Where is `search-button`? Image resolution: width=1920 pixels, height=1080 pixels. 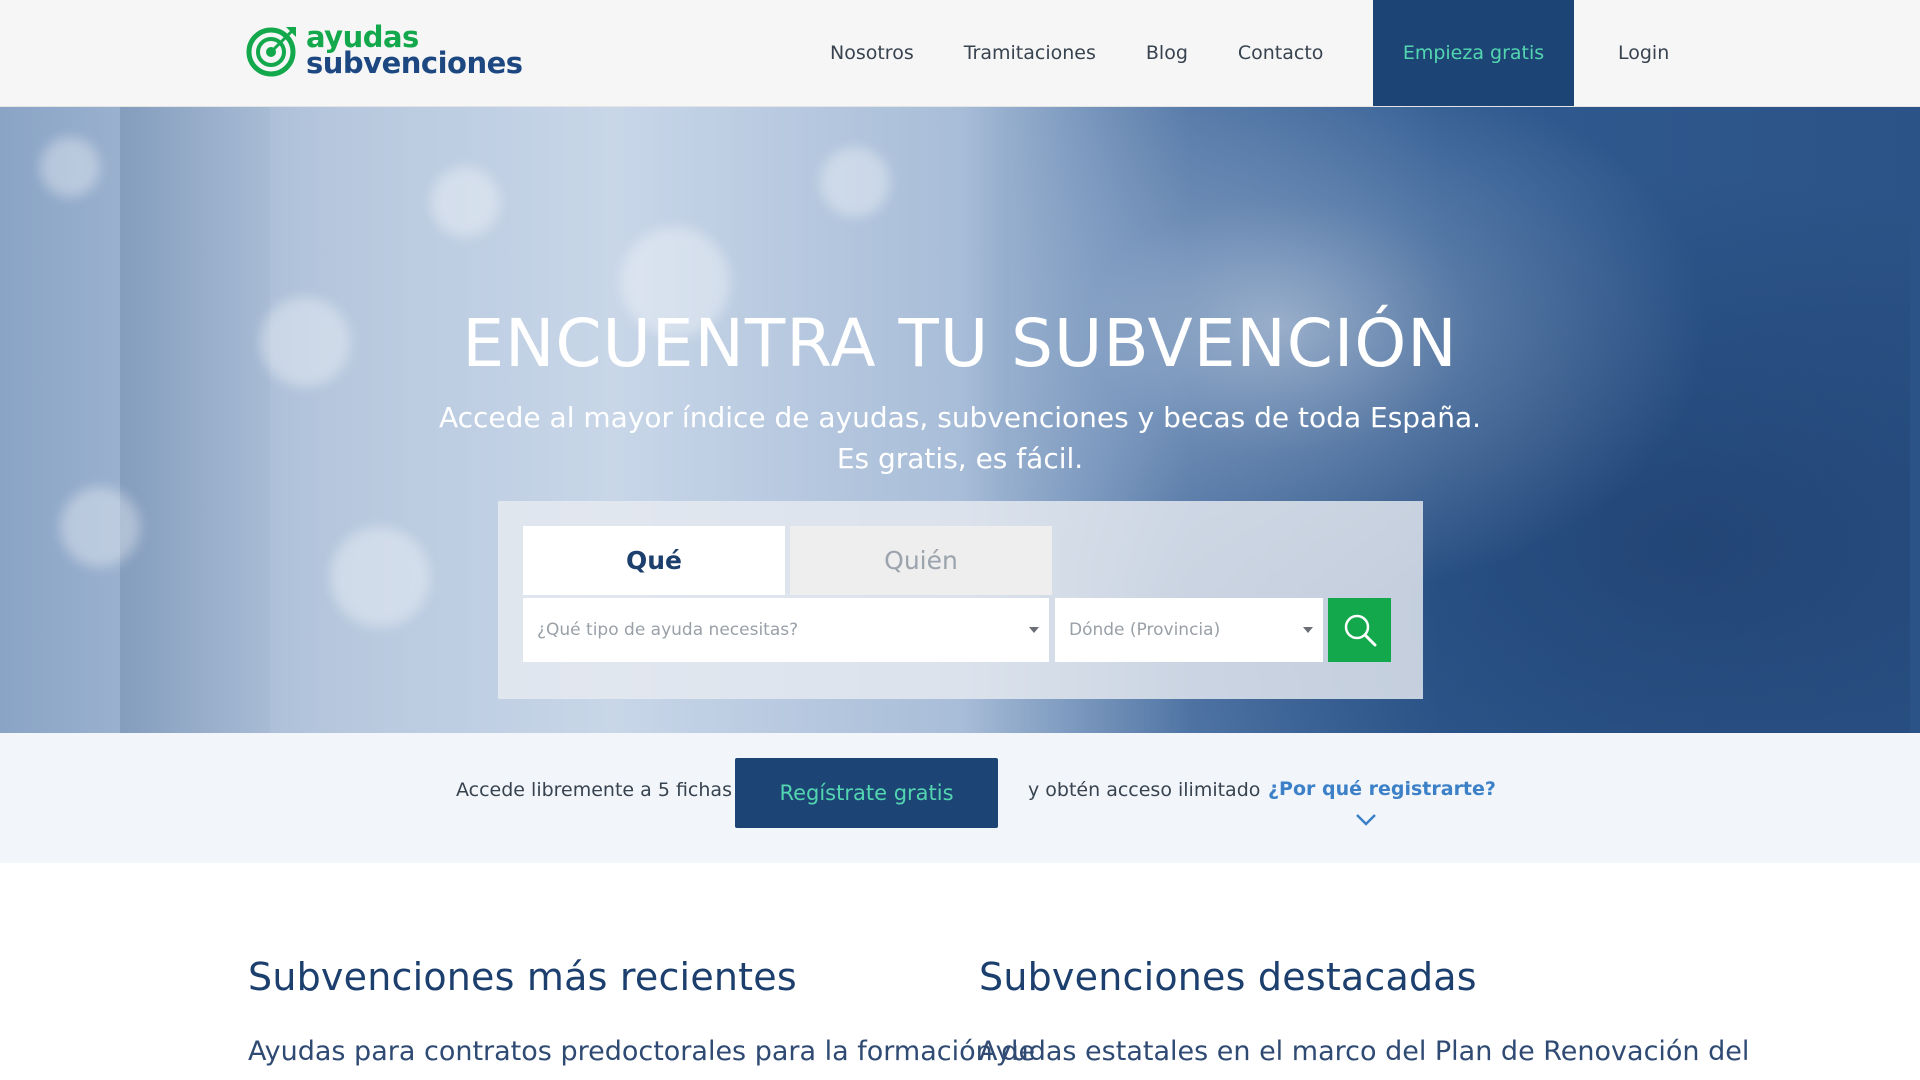
search-button is located at coordinates (1359, 630).